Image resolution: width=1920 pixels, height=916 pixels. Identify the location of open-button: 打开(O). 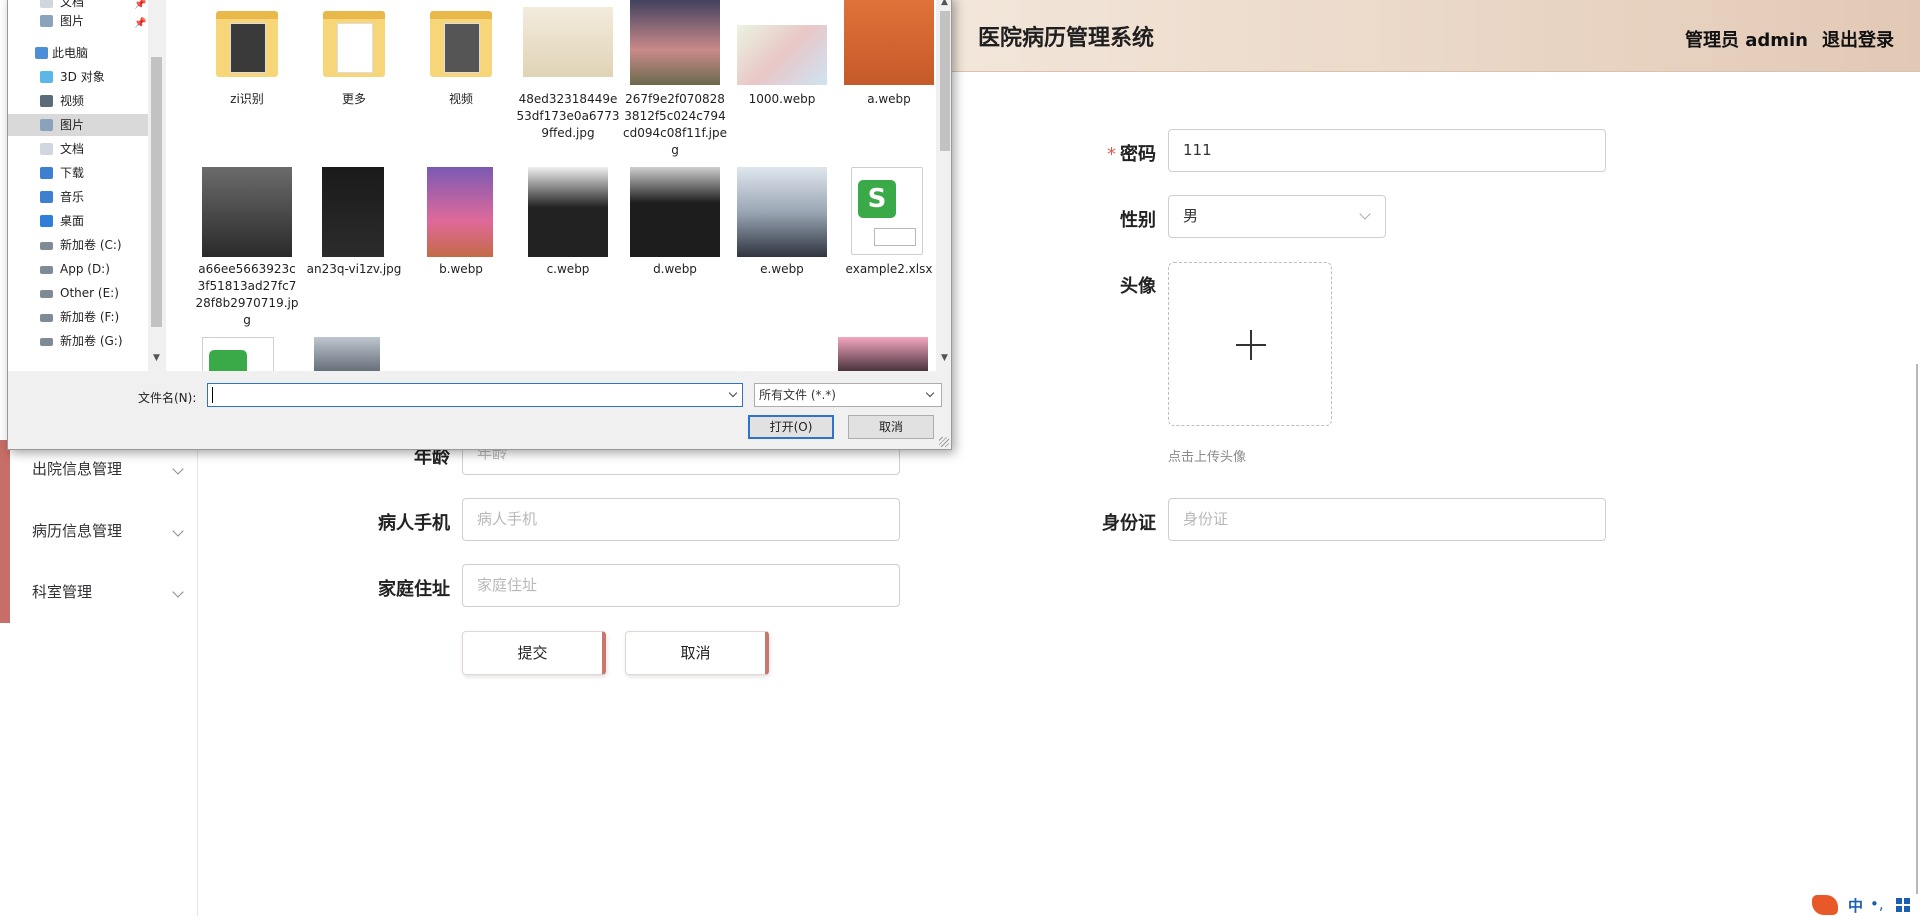
(791, 427).